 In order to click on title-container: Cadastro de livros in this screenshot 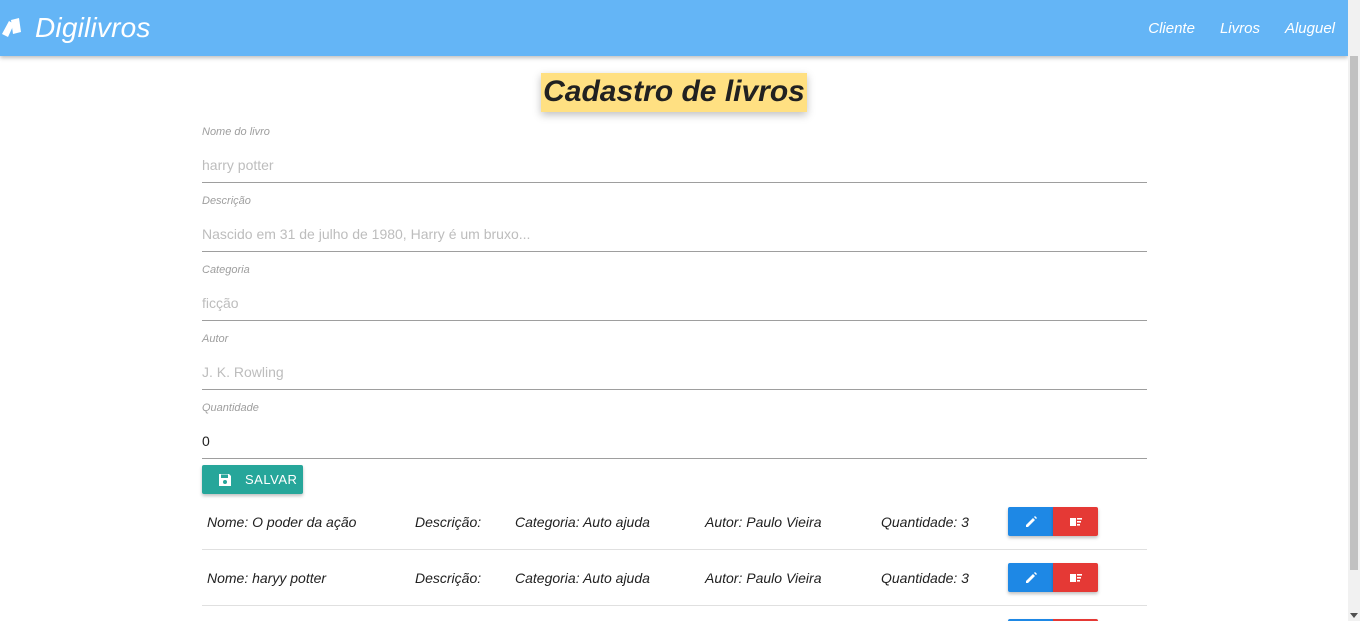, I will do `click(674, 92)`.